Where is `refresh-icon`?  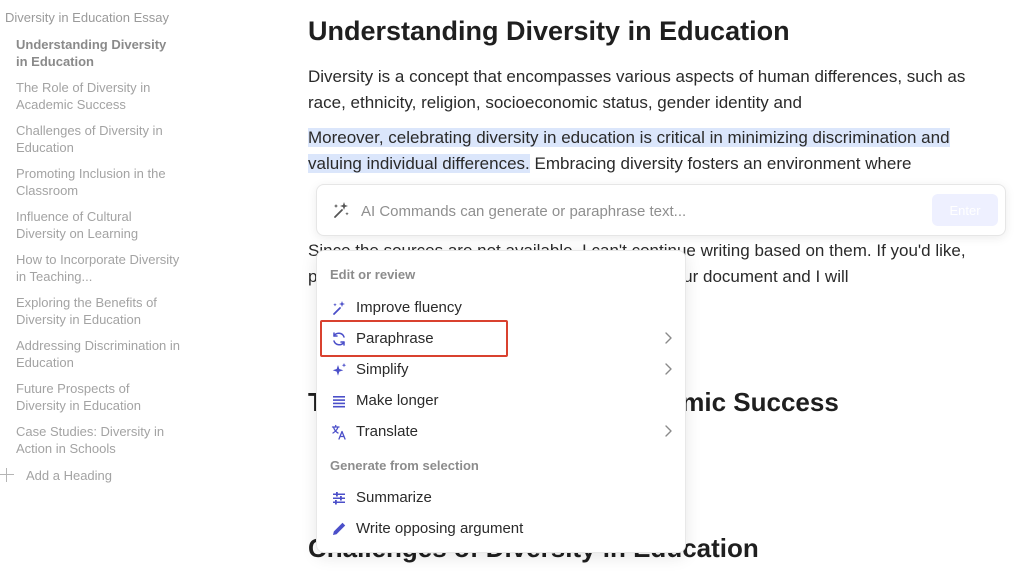
refresh-icon is located at coordinates (339, 339).